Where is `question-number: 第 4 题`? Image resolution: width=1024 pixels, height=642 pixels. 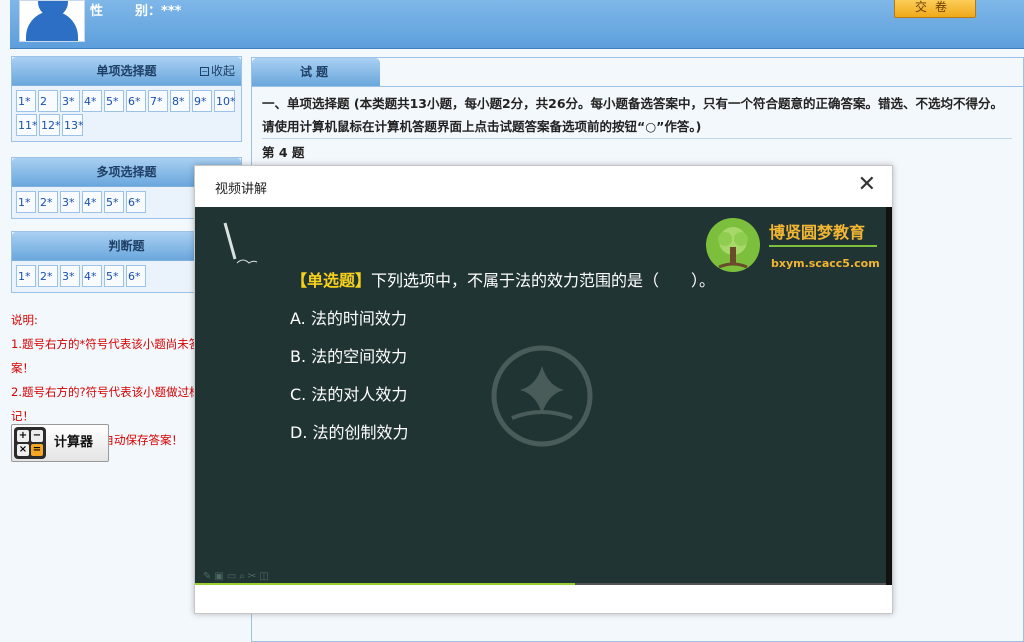
question-number: 第 4 题 is located at coordinates (283, 152).